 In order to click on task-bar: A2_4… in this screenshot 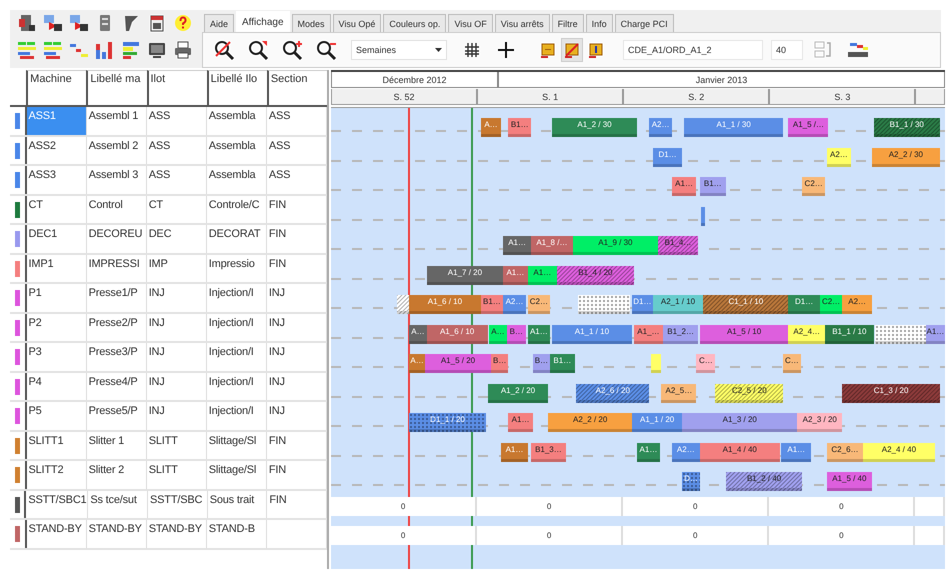, I will do `click(806, 334)`.